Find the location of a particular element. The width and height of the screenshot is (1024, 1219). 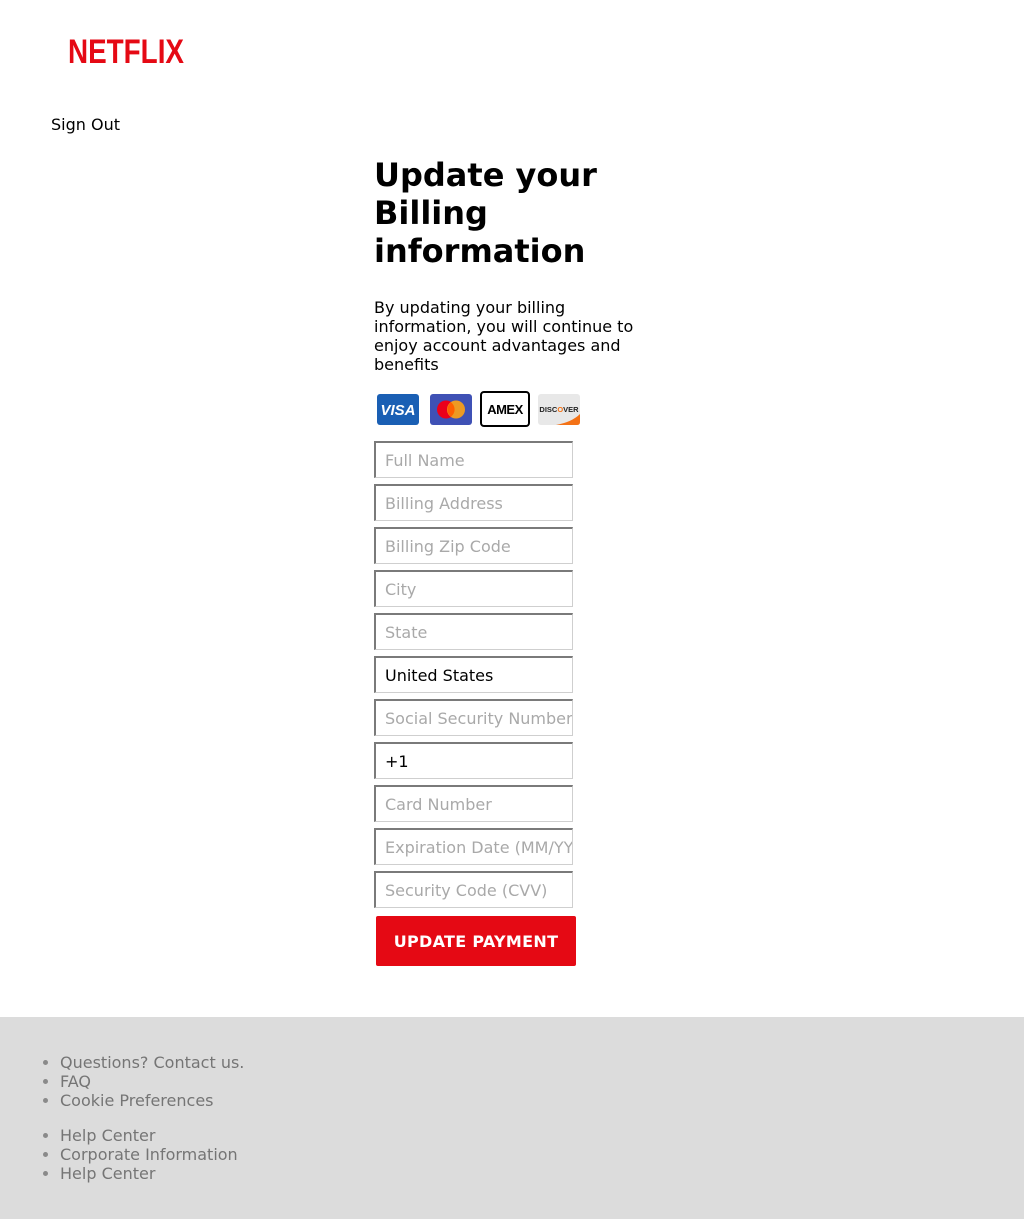

city-field is located at coordinates (473, 588).